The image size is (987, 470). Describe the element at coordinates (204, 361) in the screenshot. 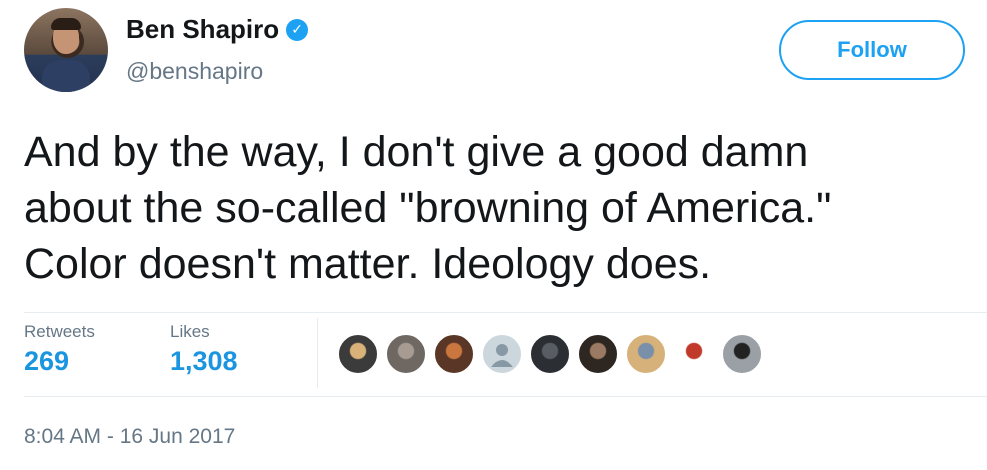

I see `likes-count: 1,308` at that location.